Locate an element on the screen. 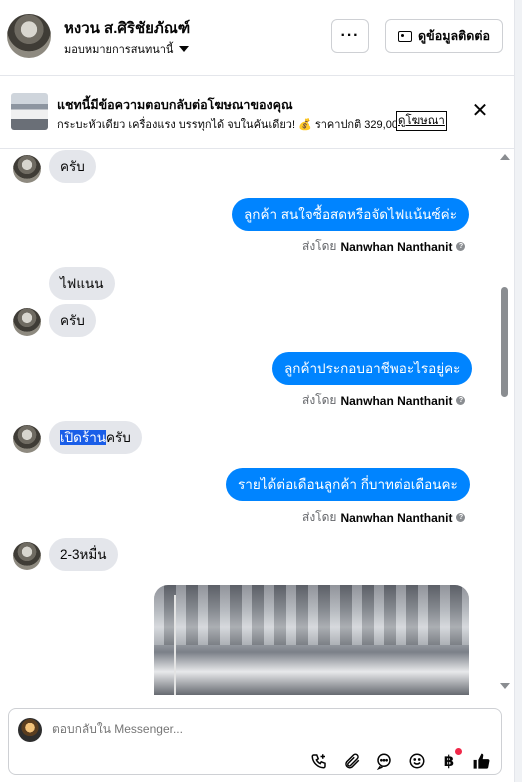 The height and width of the screenshot is (782, 522). view-contact-label: ดูข้อมูลติดต่อ is located at coordinates (454, 36).